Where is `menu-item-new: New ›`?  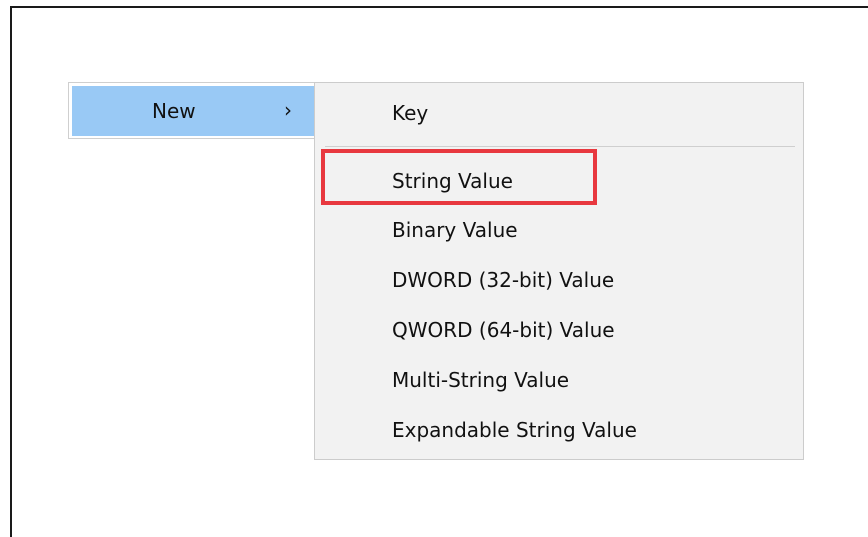
menu-item-new: New › is located at coordinates (193, 111).